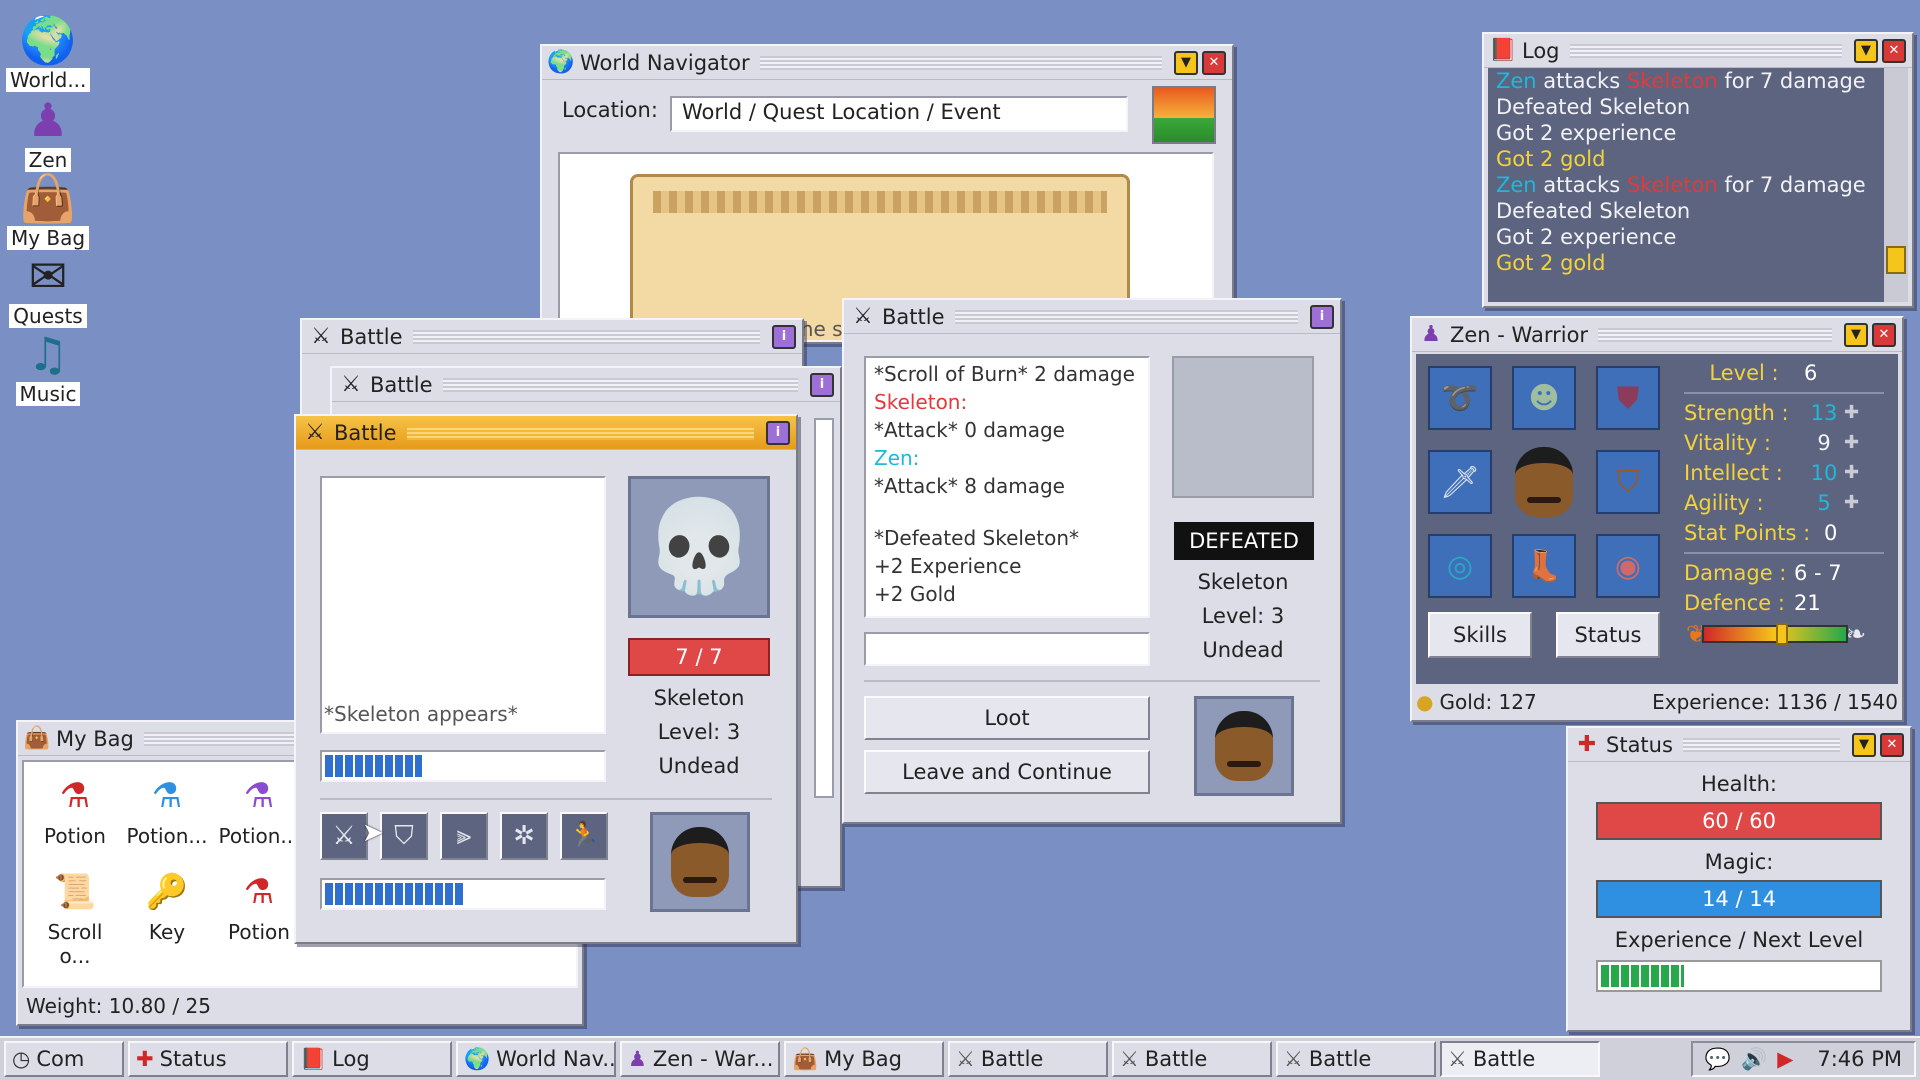 The image size is (1920, 1080). I want to click on battle-log-line: Skeleton:, so click(921, 402).